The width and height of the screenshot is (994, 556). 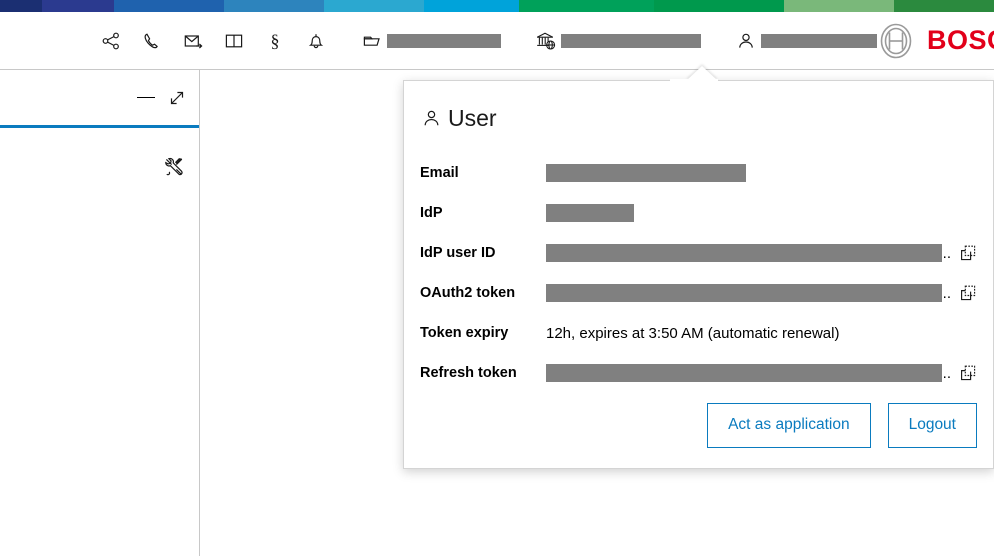 What do you see at coordinates (316, 41) in the screenshot?
I see `bell-icon` at bounding box center [316, 41].